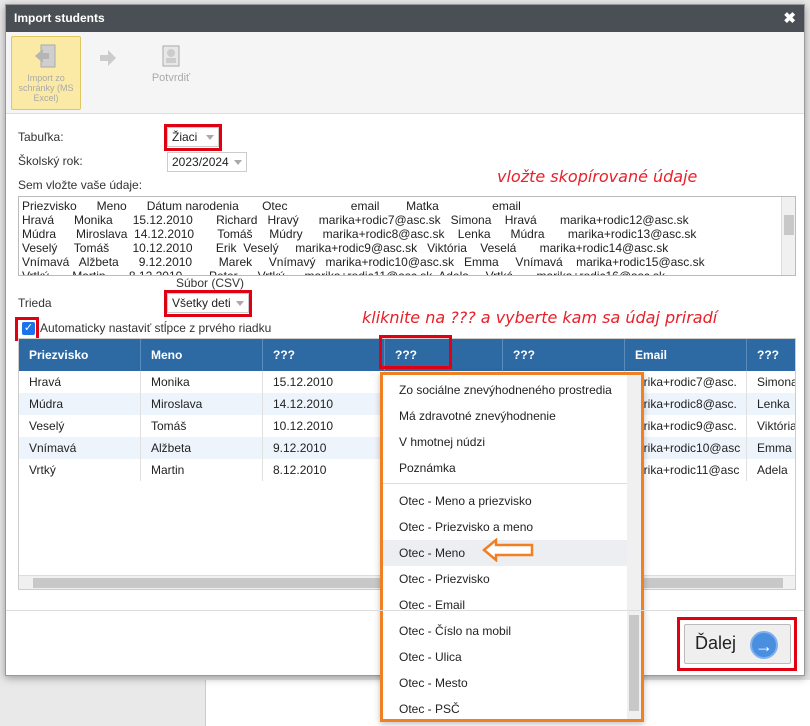  What do you see at coordinates (506, 631) in the screenshot?
I see `menu-item: Otec - Číslo na mobil` at bounding box center [506, 631].